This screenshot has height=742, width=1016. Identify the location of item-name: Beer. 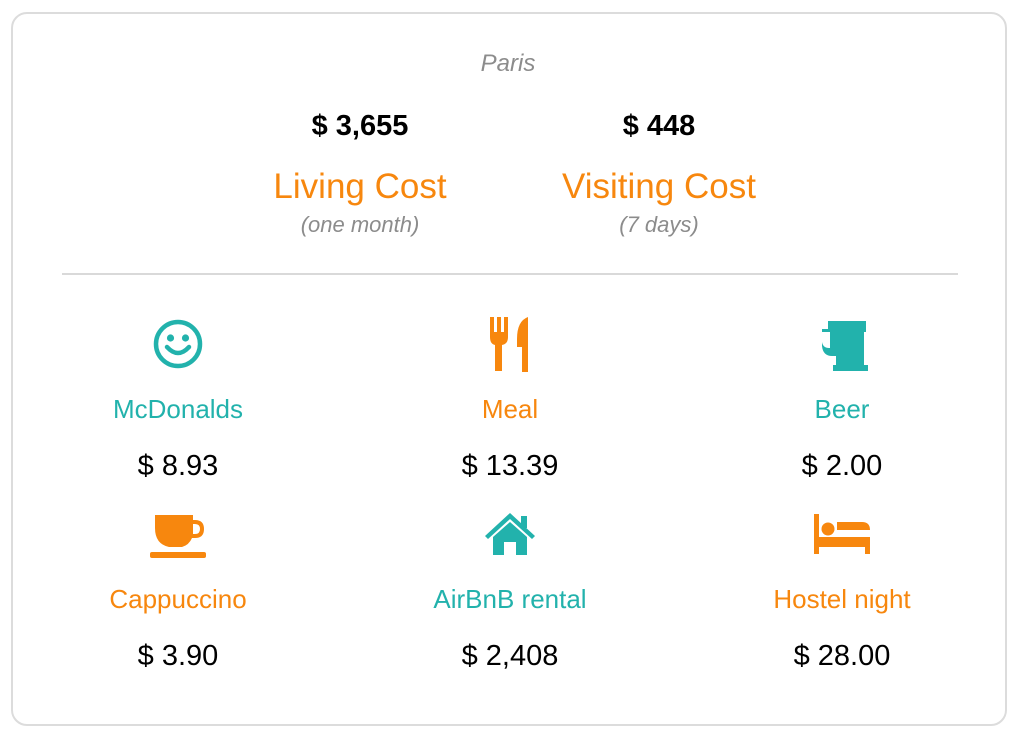
(842, 409).